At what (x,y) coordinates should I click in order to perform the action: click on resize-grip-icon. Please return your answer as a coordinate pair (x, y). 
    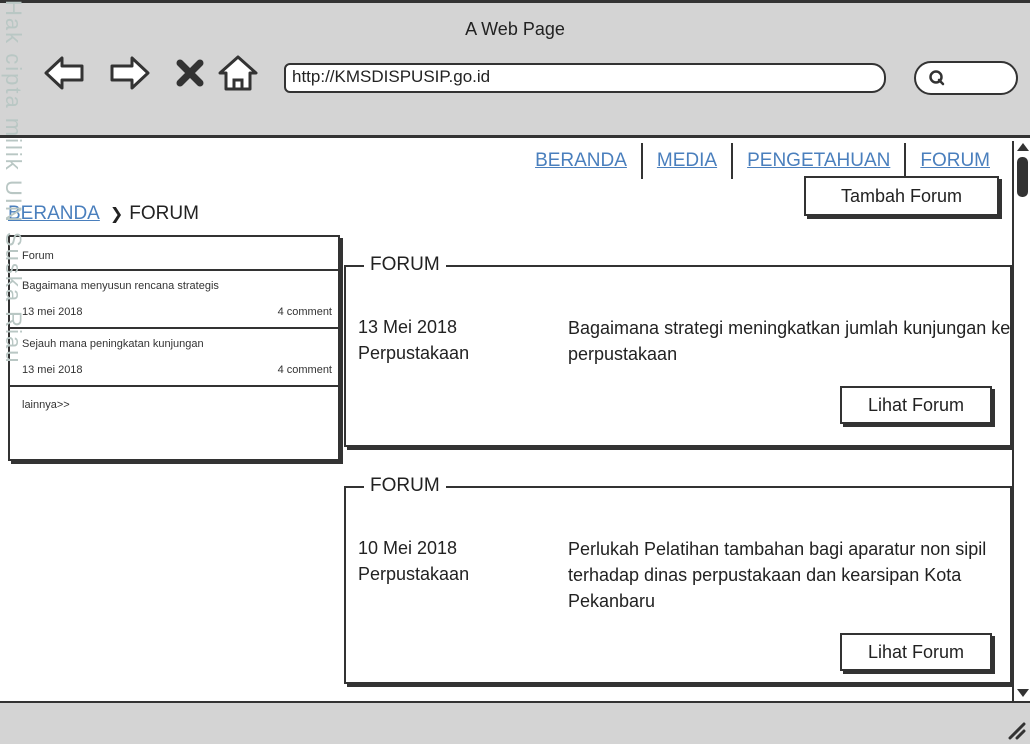
    Looking at the image, I should click on (1015, 729).